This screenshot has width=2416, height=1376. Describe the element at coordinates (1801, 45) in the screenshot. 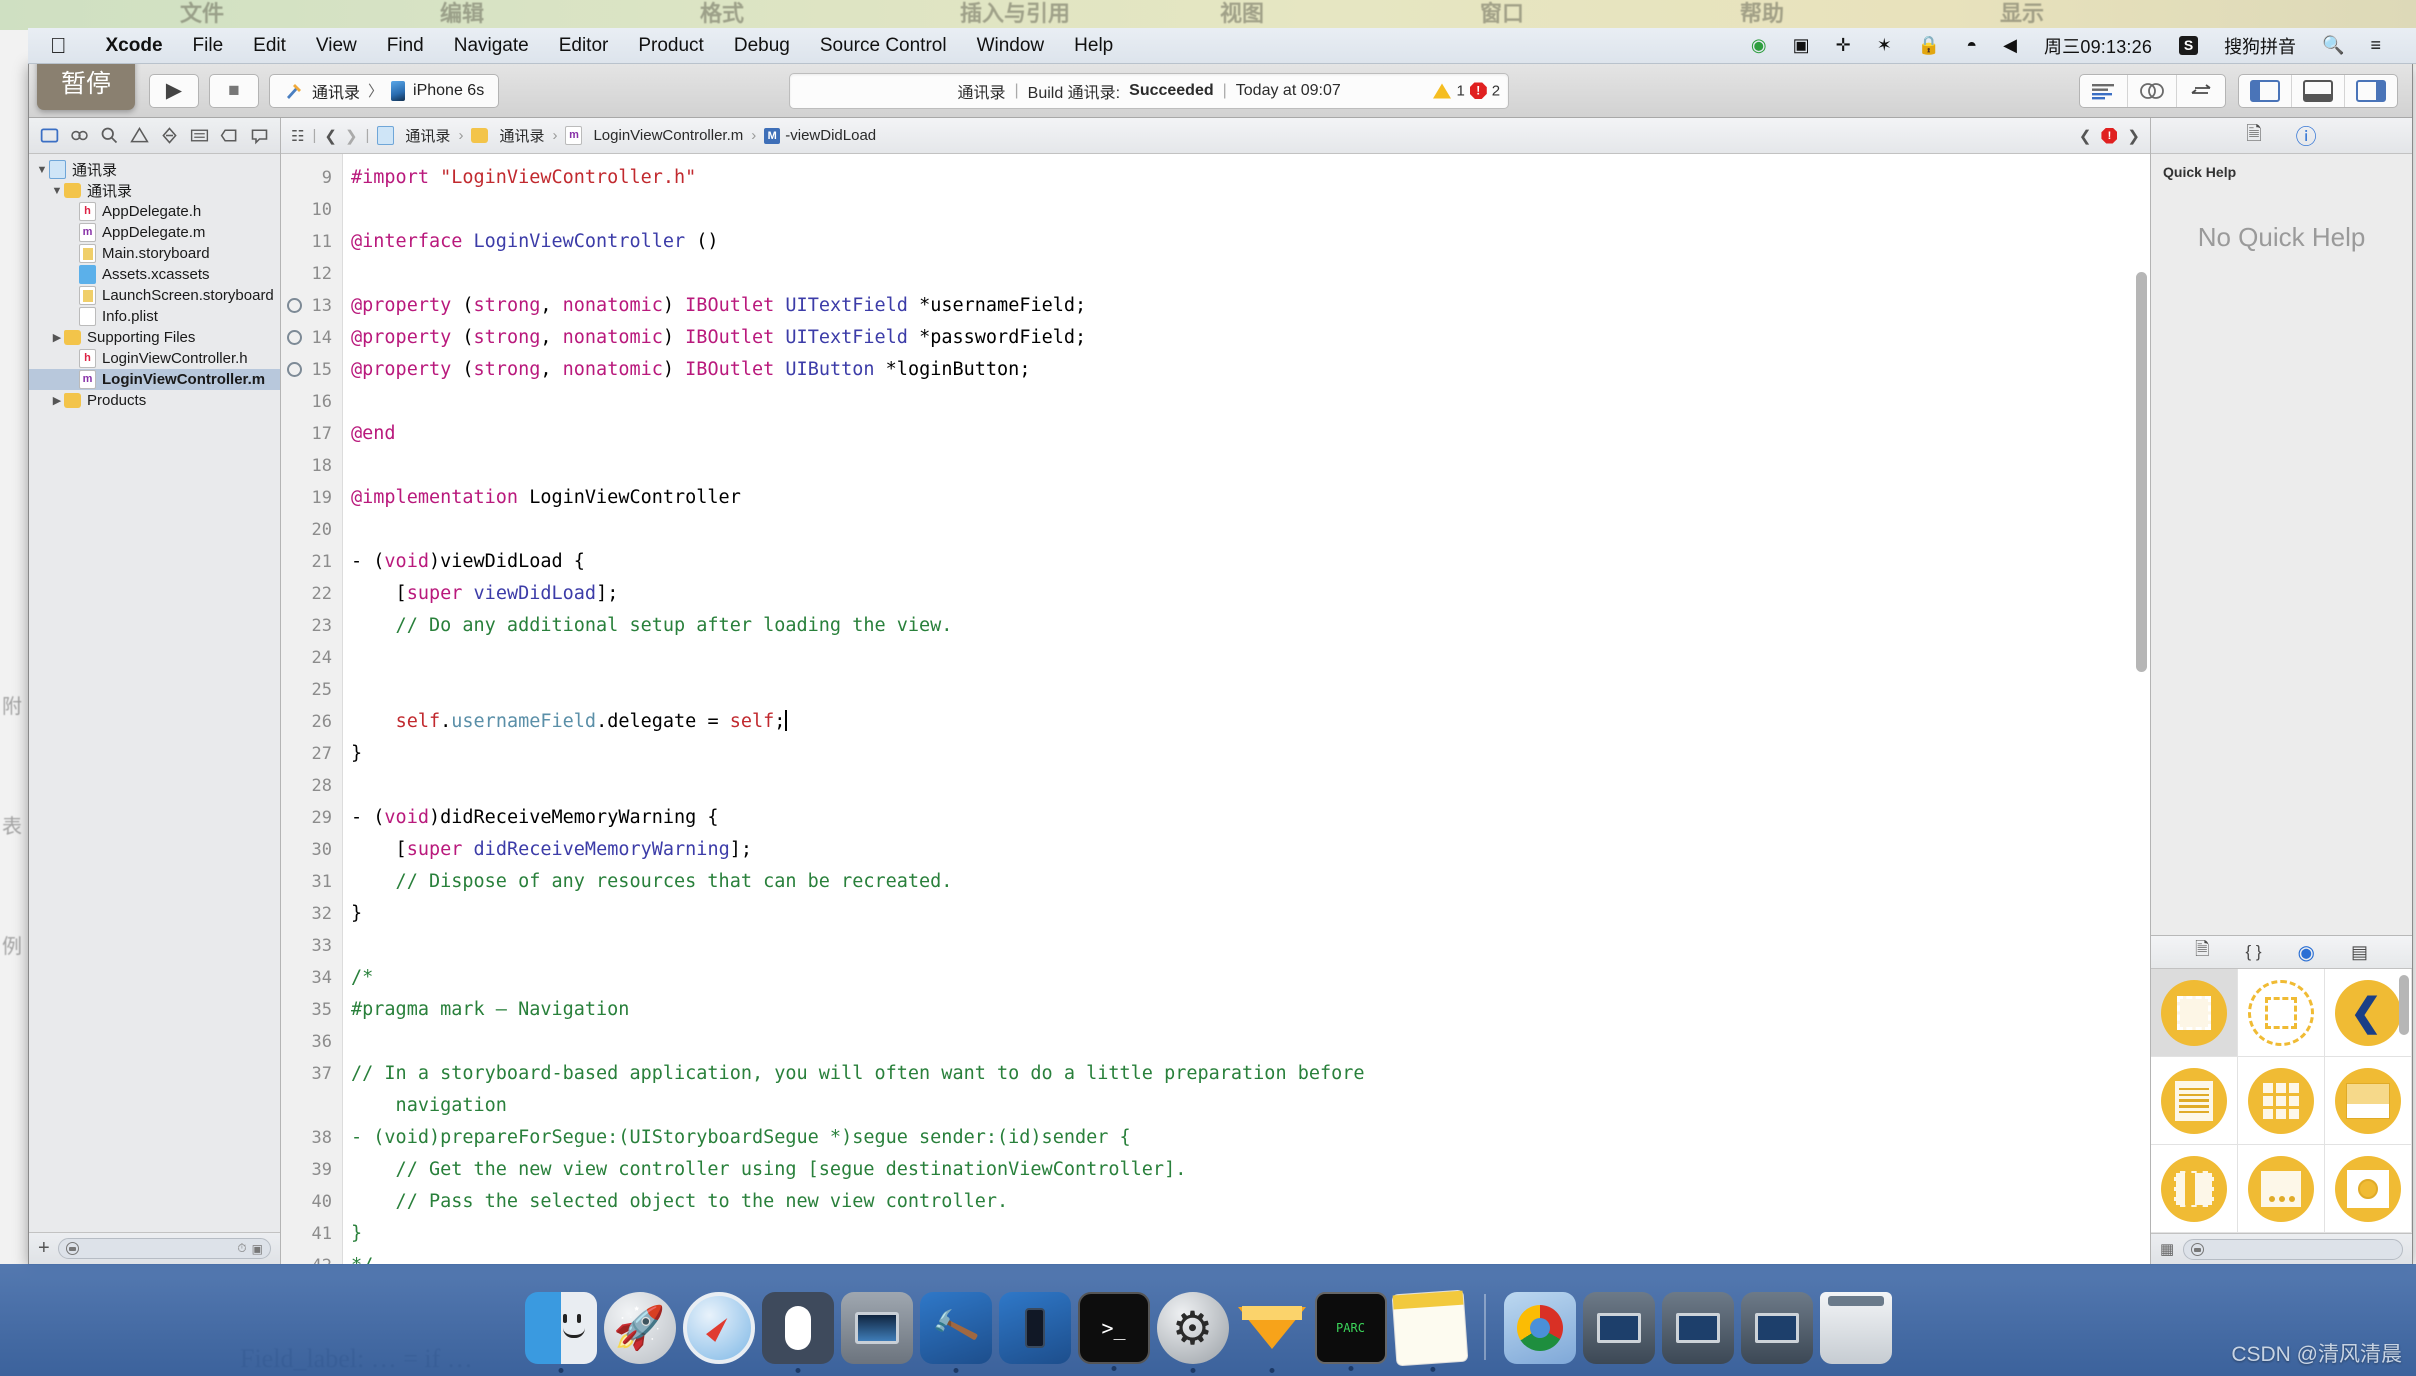

I see `screen-record-icon: ▣` at that location.